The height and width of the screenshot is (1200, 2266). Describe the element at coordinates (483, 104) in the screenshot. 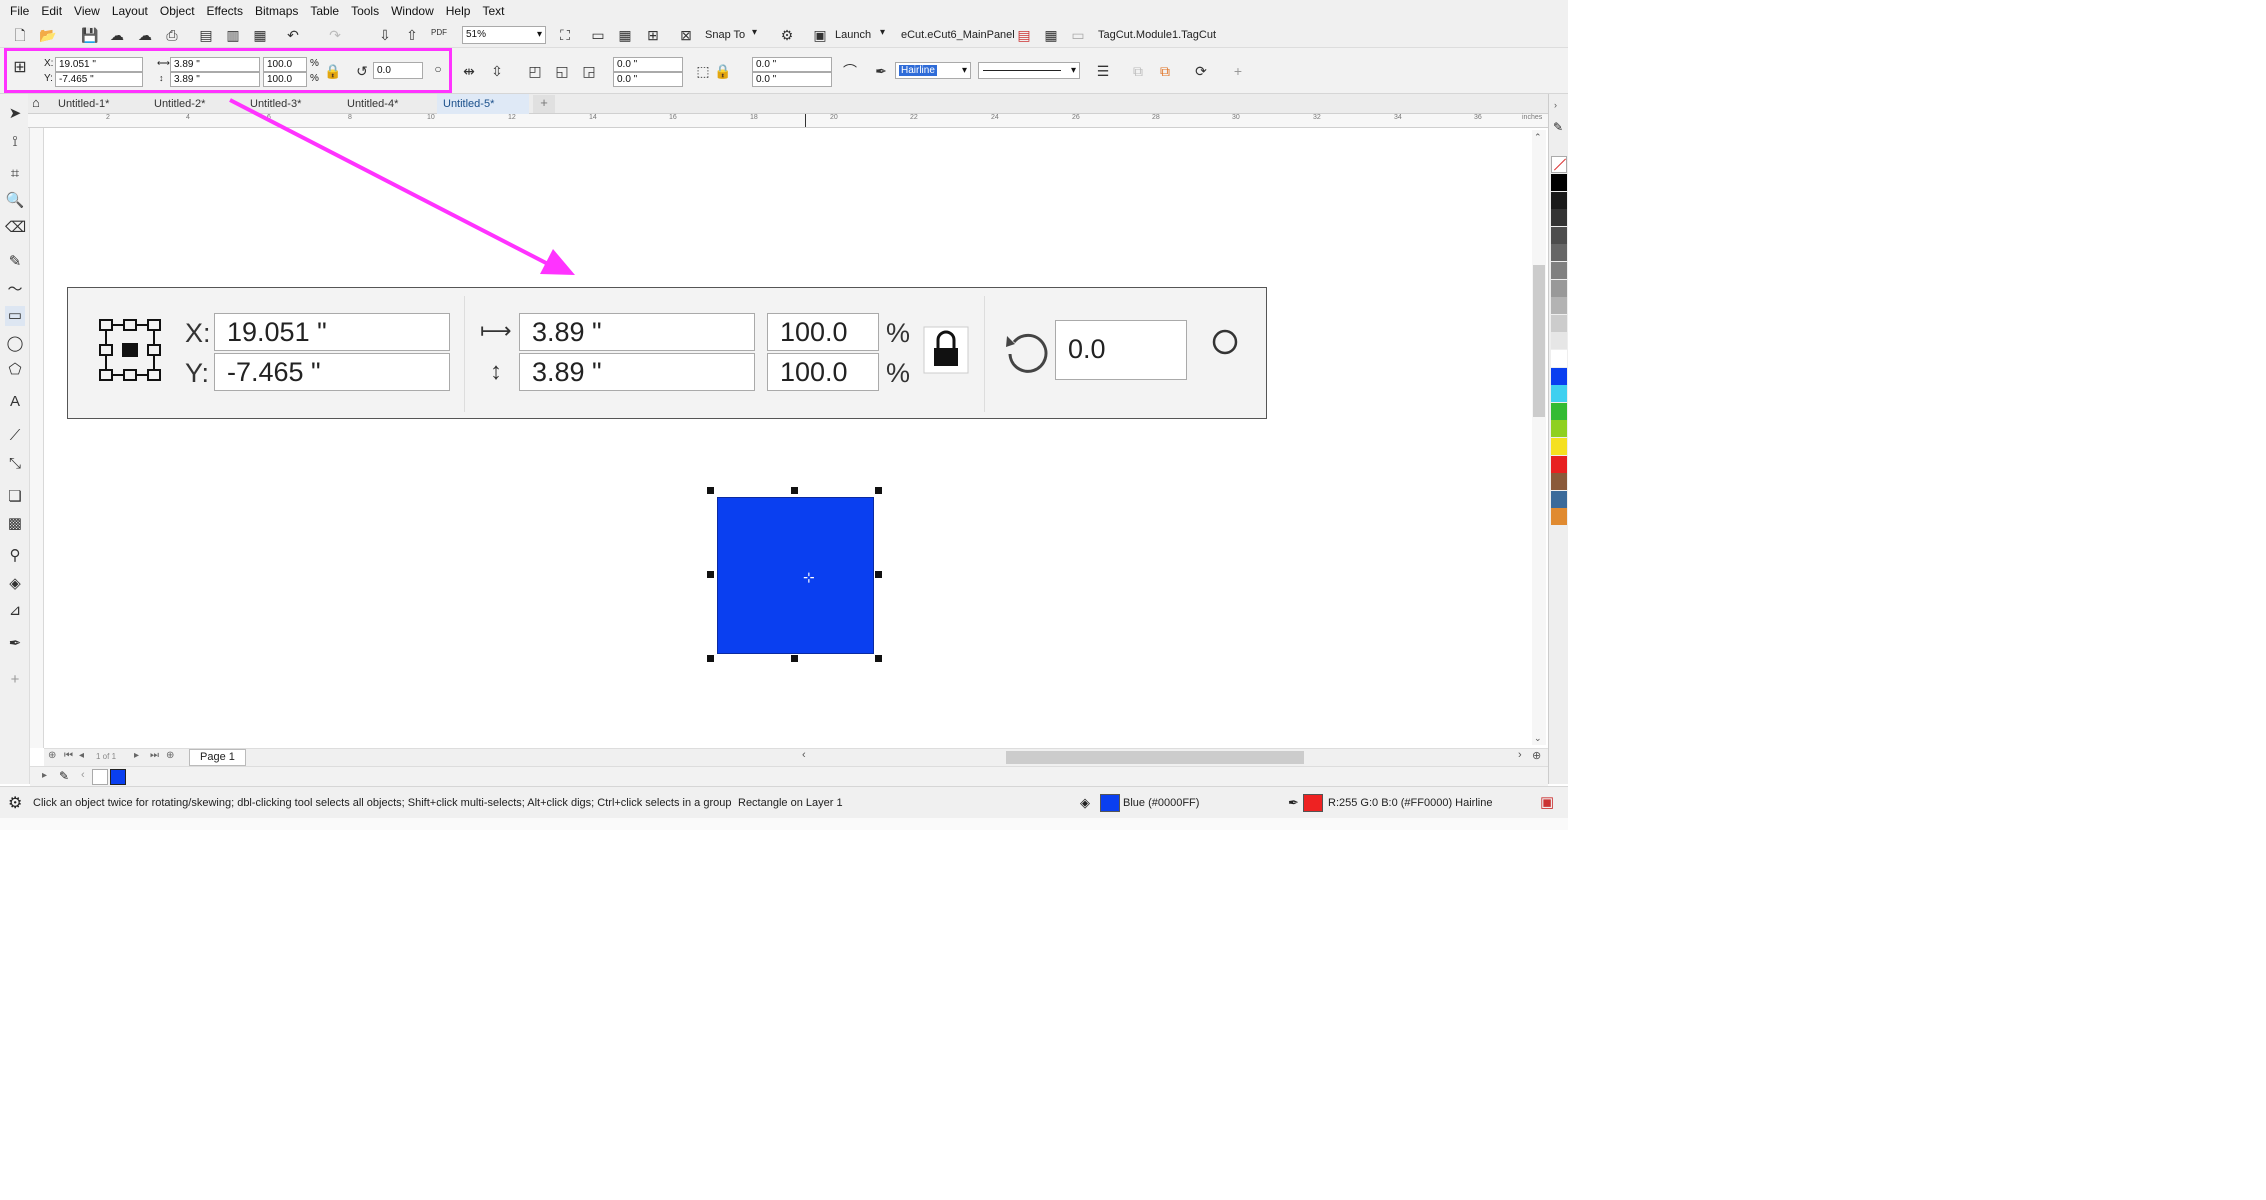

I see `tab-untitled-5: Untitled-5*` at that location.